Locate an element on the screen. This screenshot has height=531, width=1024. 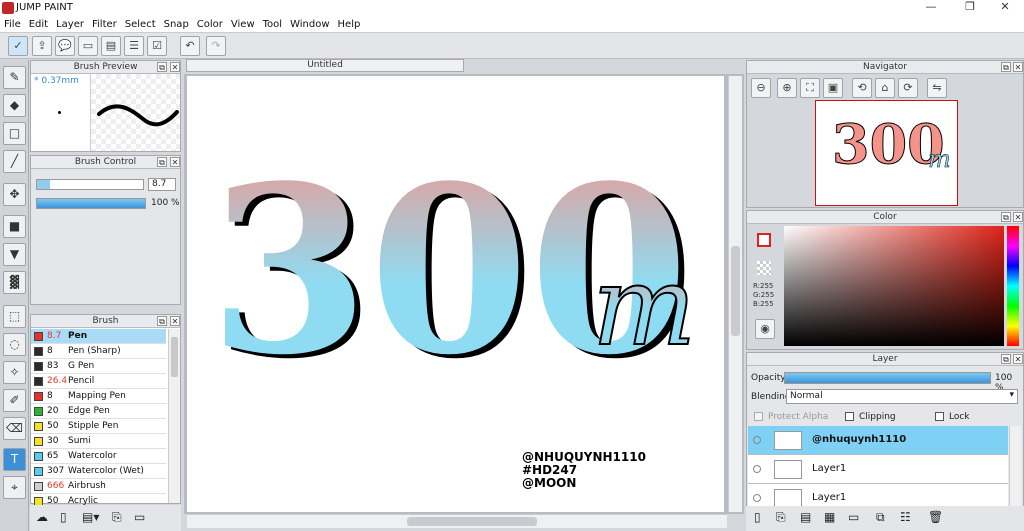
fit-screen-button: ⛶ is located at coordinates (810, 88).